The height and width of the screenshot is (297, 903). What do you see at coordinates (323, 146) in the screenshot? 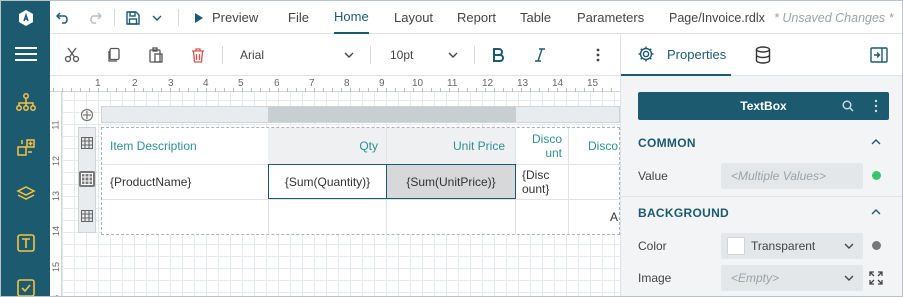
I see `header-cell-qty: Qty` at bounding box center [323, 146].